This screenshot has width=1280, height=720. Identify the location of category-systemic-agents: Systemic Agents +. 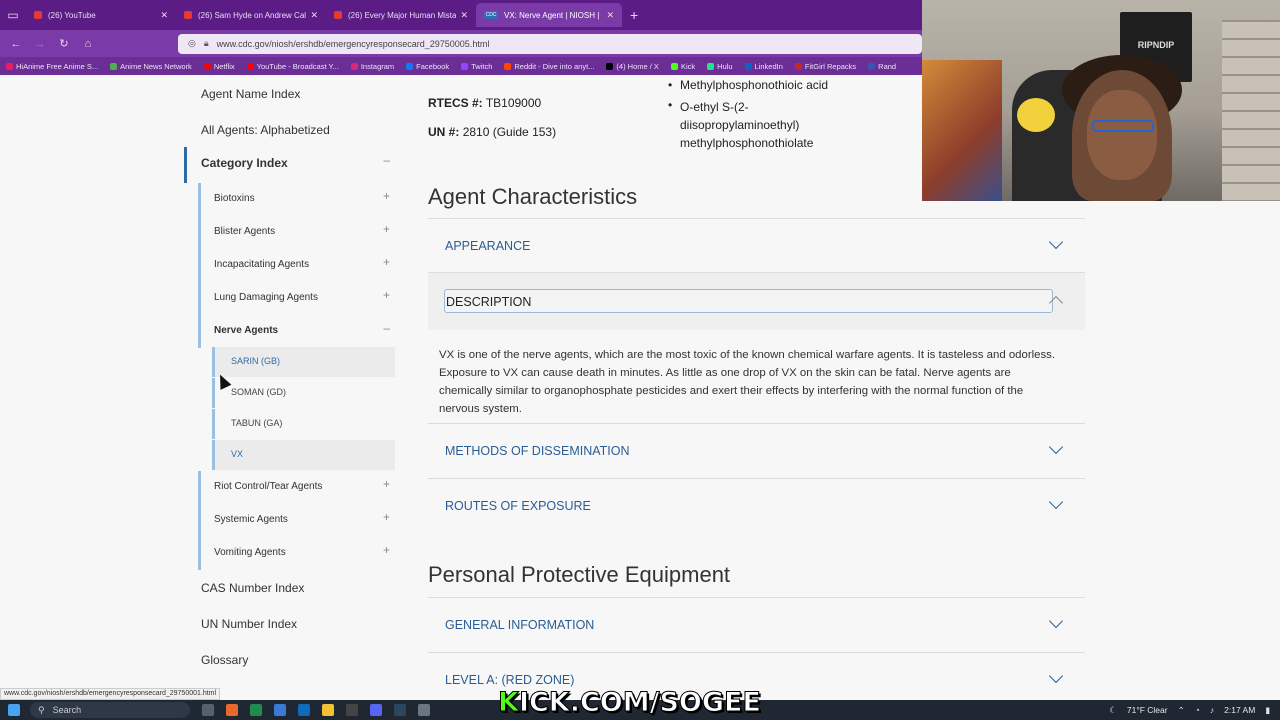
(298, 520).